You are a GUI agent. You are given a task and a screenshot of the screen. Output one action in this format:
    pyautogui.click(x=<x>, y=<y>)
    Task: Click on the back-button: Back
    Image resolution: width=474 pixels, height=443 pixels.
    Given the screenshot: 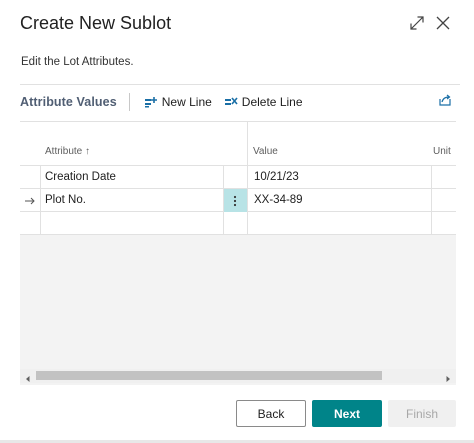 What is the action you would take?
    pyautogui.click(x=271, y=413)
    